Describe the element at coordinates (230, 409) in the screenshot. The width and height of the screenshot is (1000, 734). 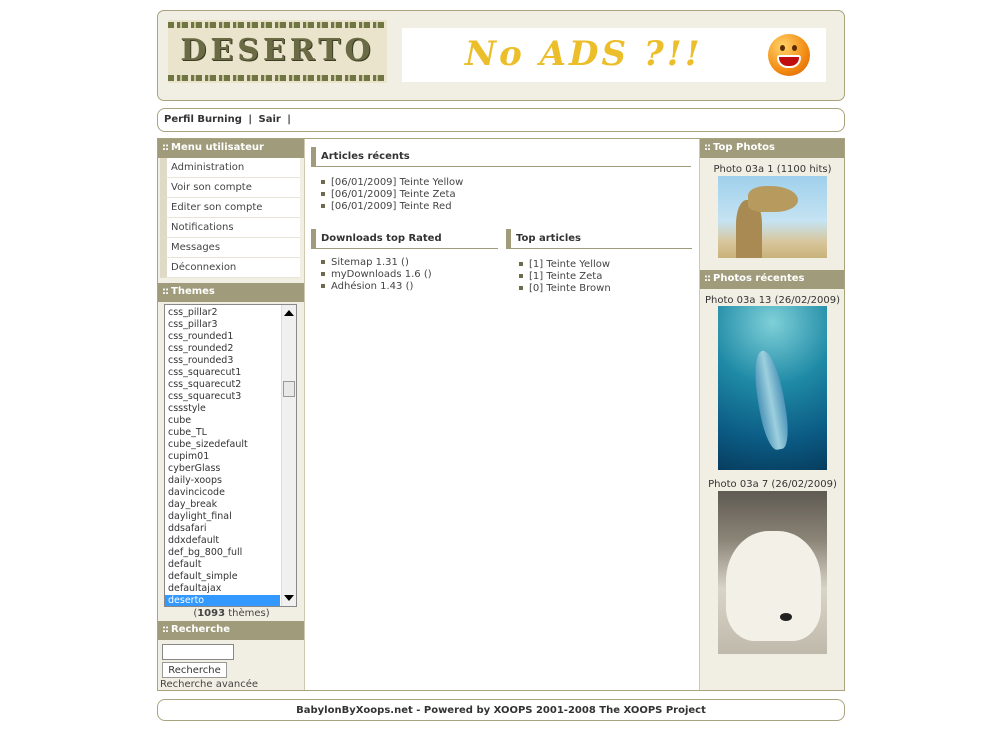
I see `theme-option: cssstyle` at that location.